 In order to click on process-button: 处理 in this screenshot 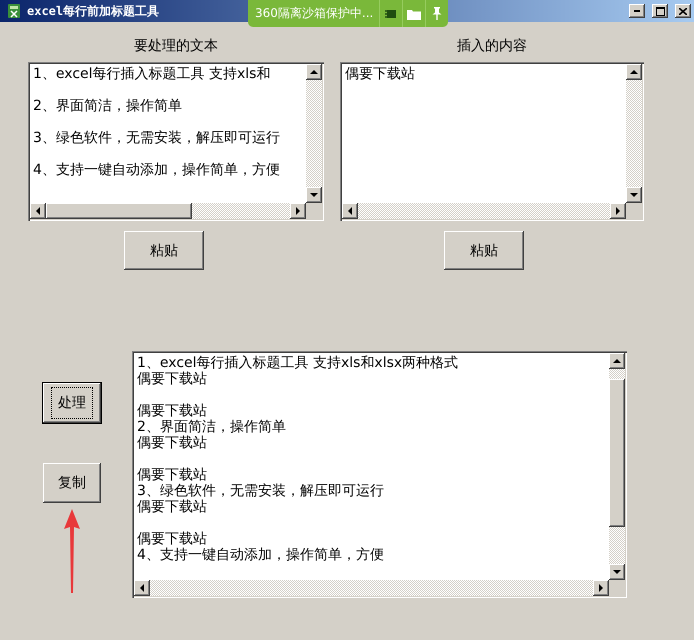, I will do `click(72, 403)`.